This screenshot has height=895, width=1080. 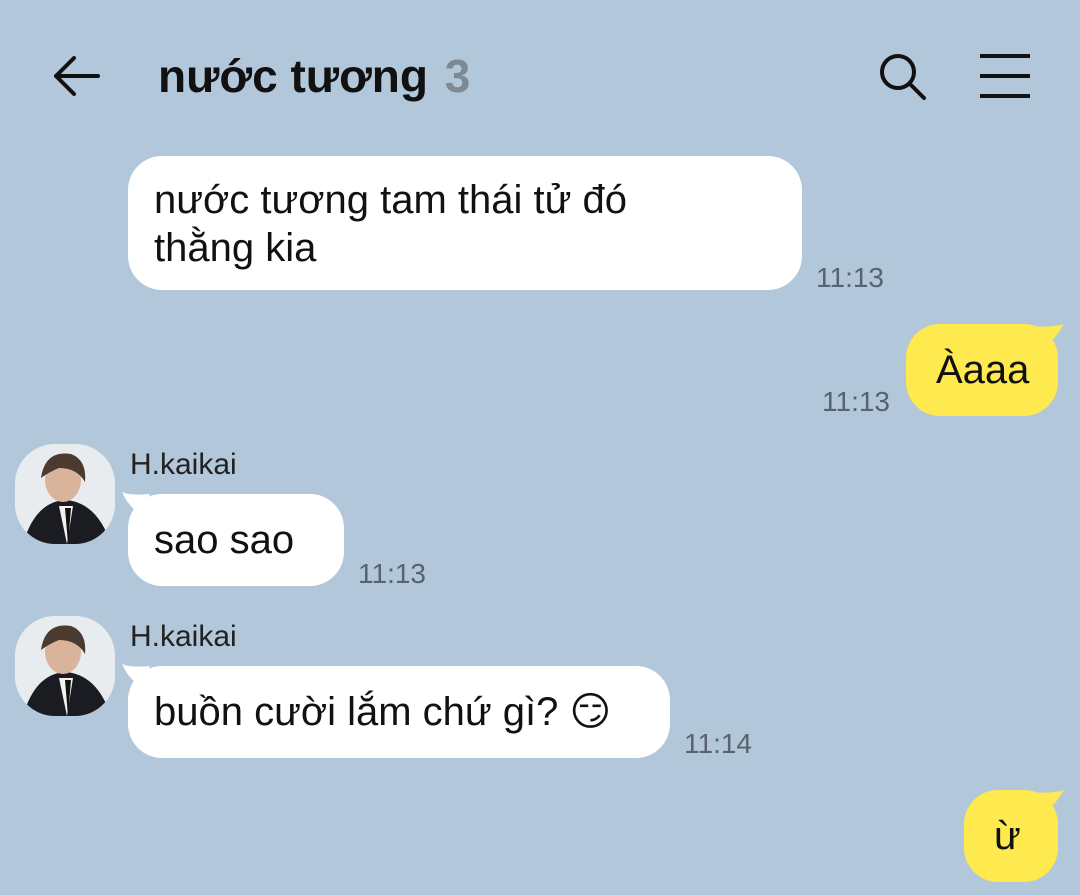 What do you see at coordinates (1007, 836) in the screenshot?
I see `message-text: ừ` at bounding box center [1007, 836].